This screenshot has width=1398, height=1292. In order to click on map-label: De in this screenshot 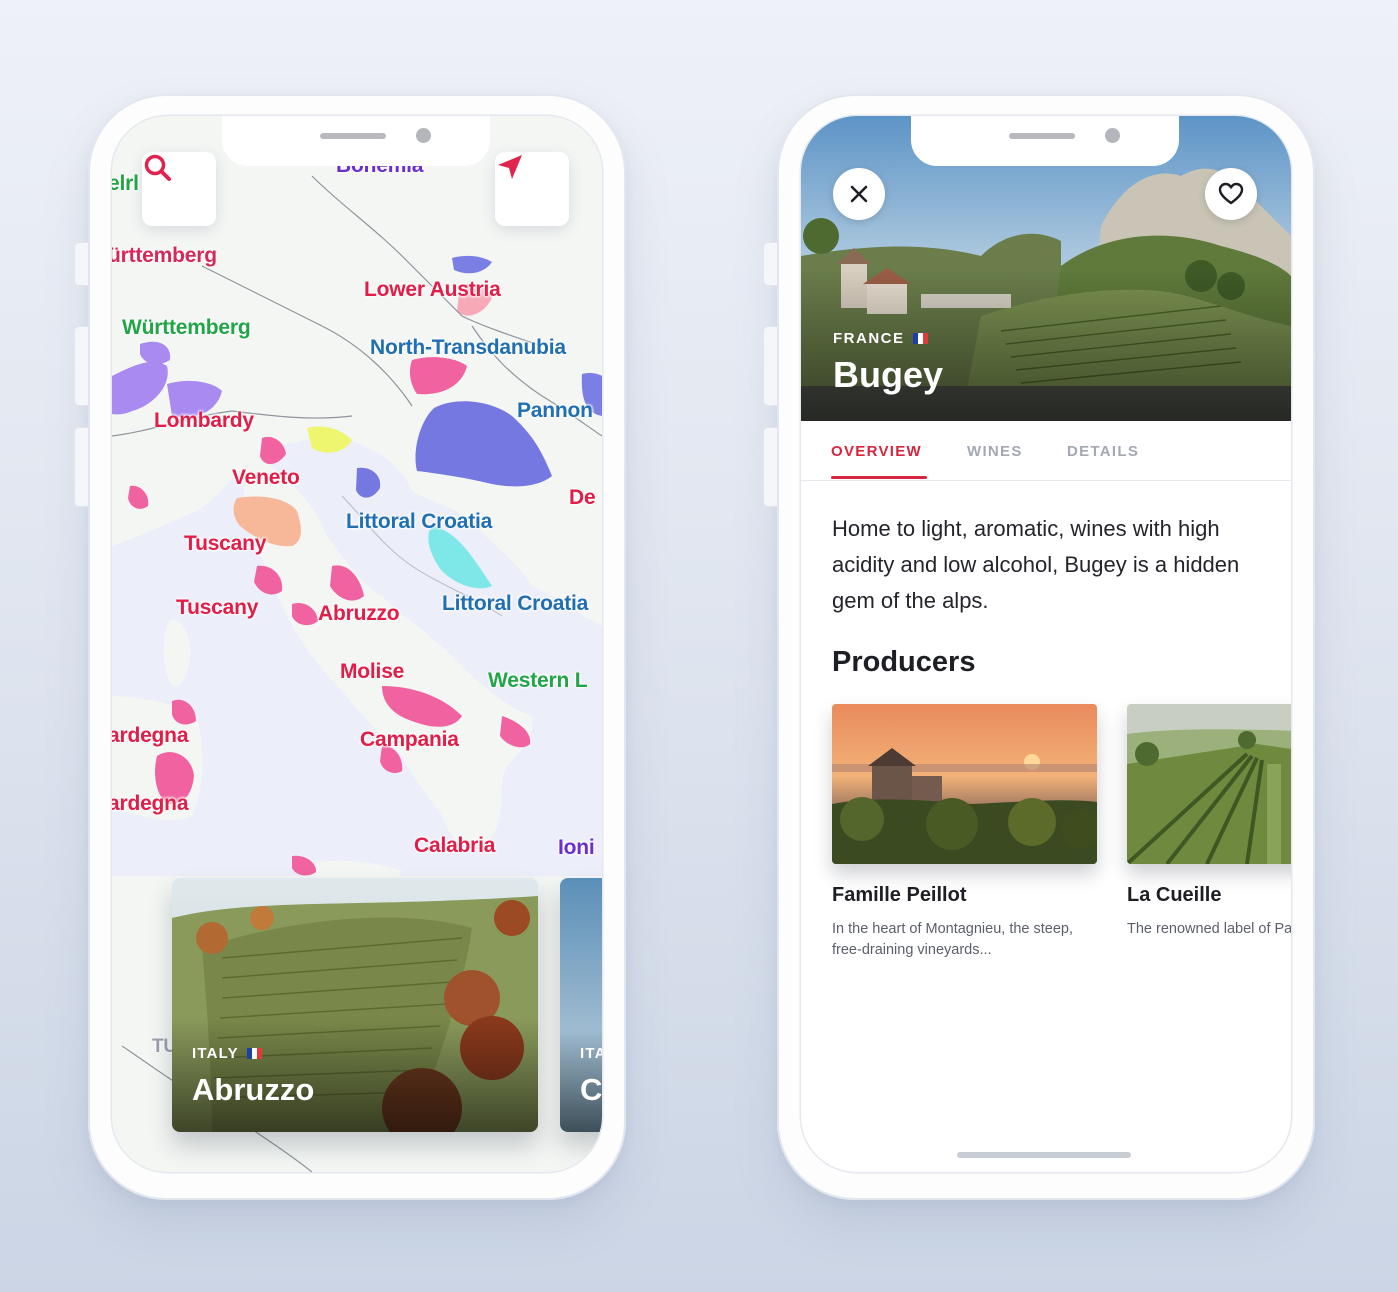, I will do `click(582, 498)`.